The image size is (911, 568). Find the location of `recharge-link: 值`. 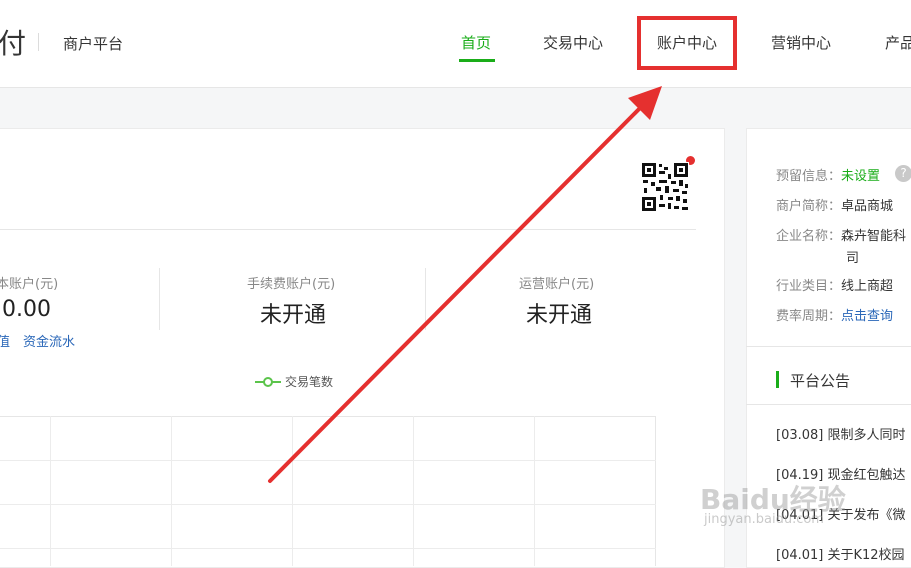

recharge-link: 值 is located at coordinates (5, 340).